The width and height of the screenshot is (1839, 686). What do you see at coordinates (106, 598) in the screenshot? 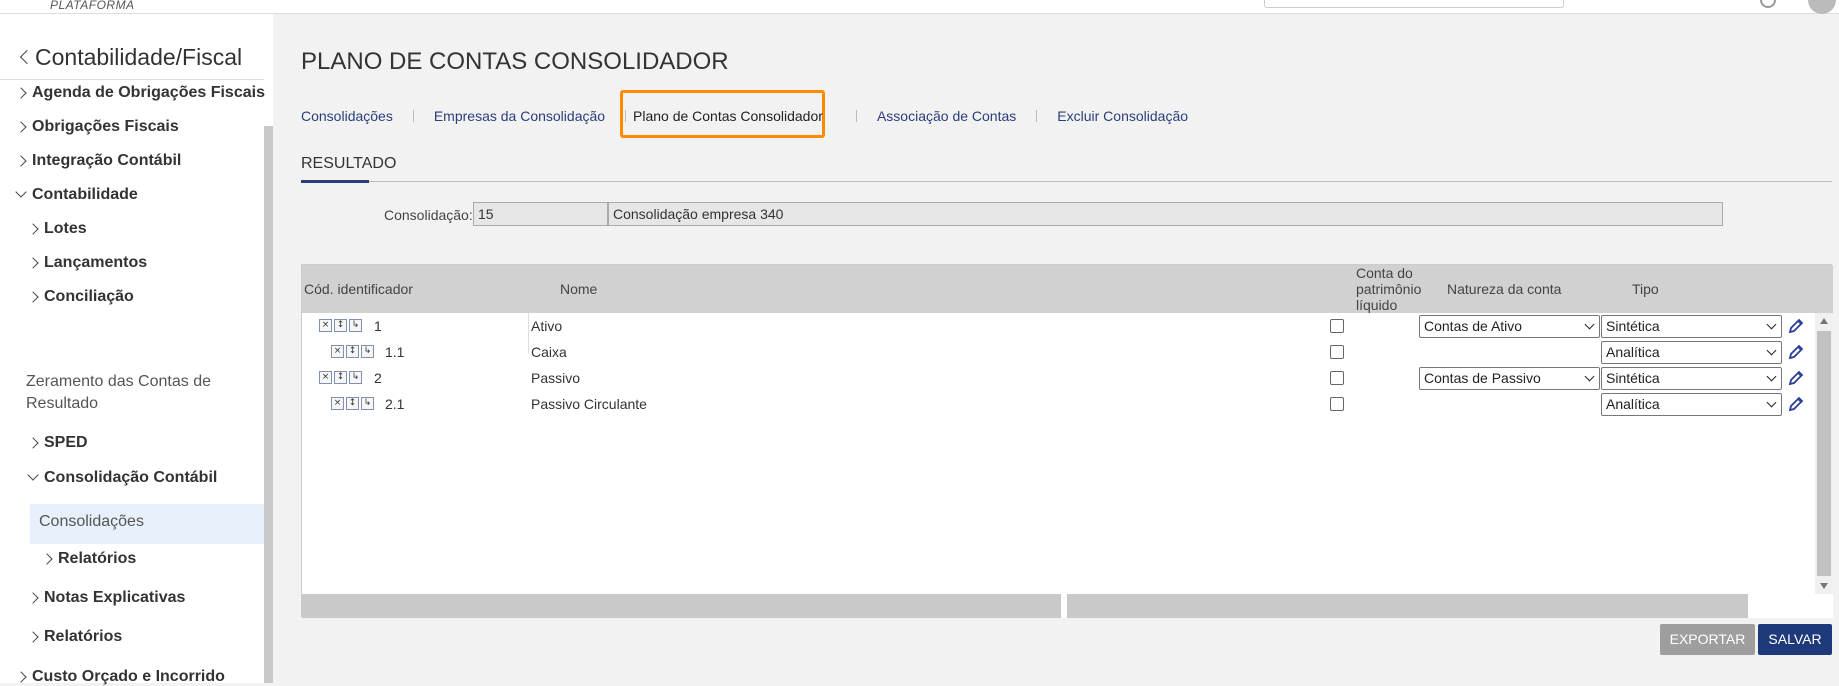
I see `sidebar-item-notas-explicativas: Notas Explicativas` at bounding box center [106, 598].